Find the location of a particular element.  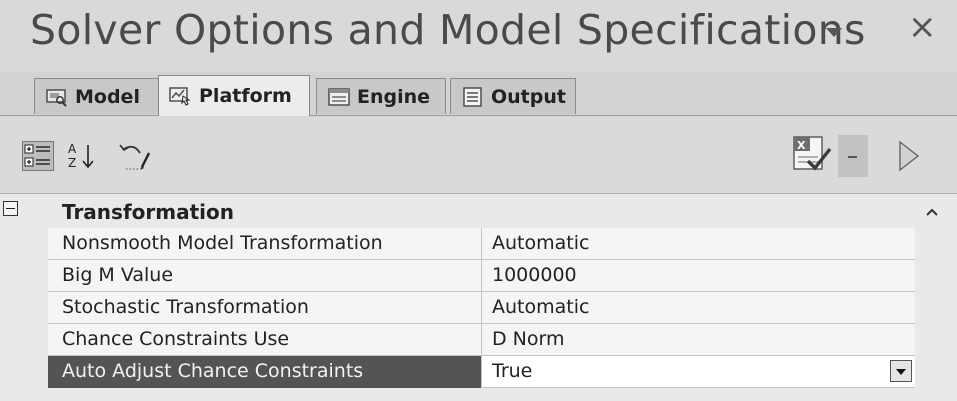

sort-alphabetical-icon: A Z is located at coordinates (82, 158).